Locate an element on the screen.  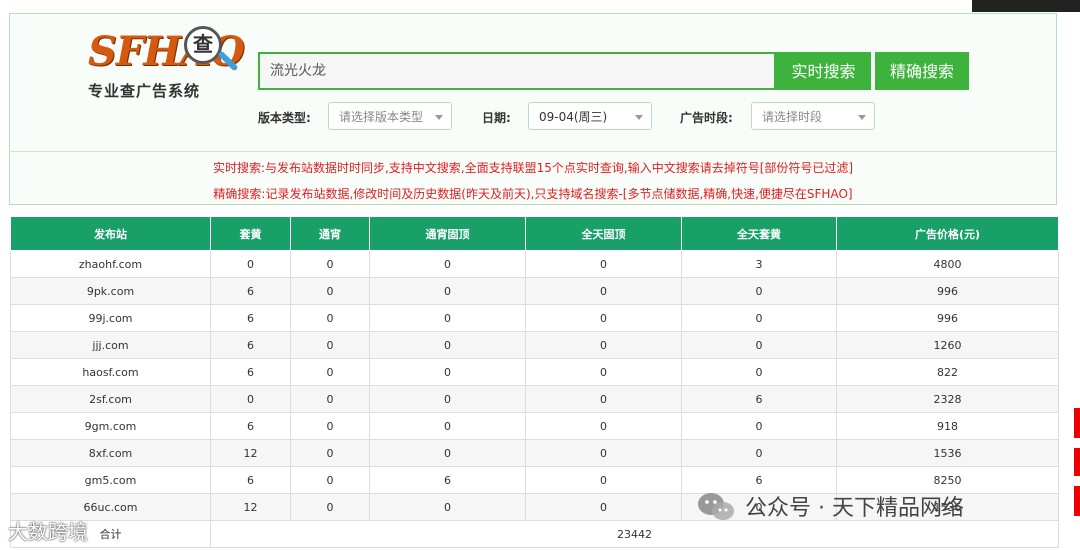
sfhao-logo: SFHAO 查 专业查广告系统 is located at coordinates (168, 63).